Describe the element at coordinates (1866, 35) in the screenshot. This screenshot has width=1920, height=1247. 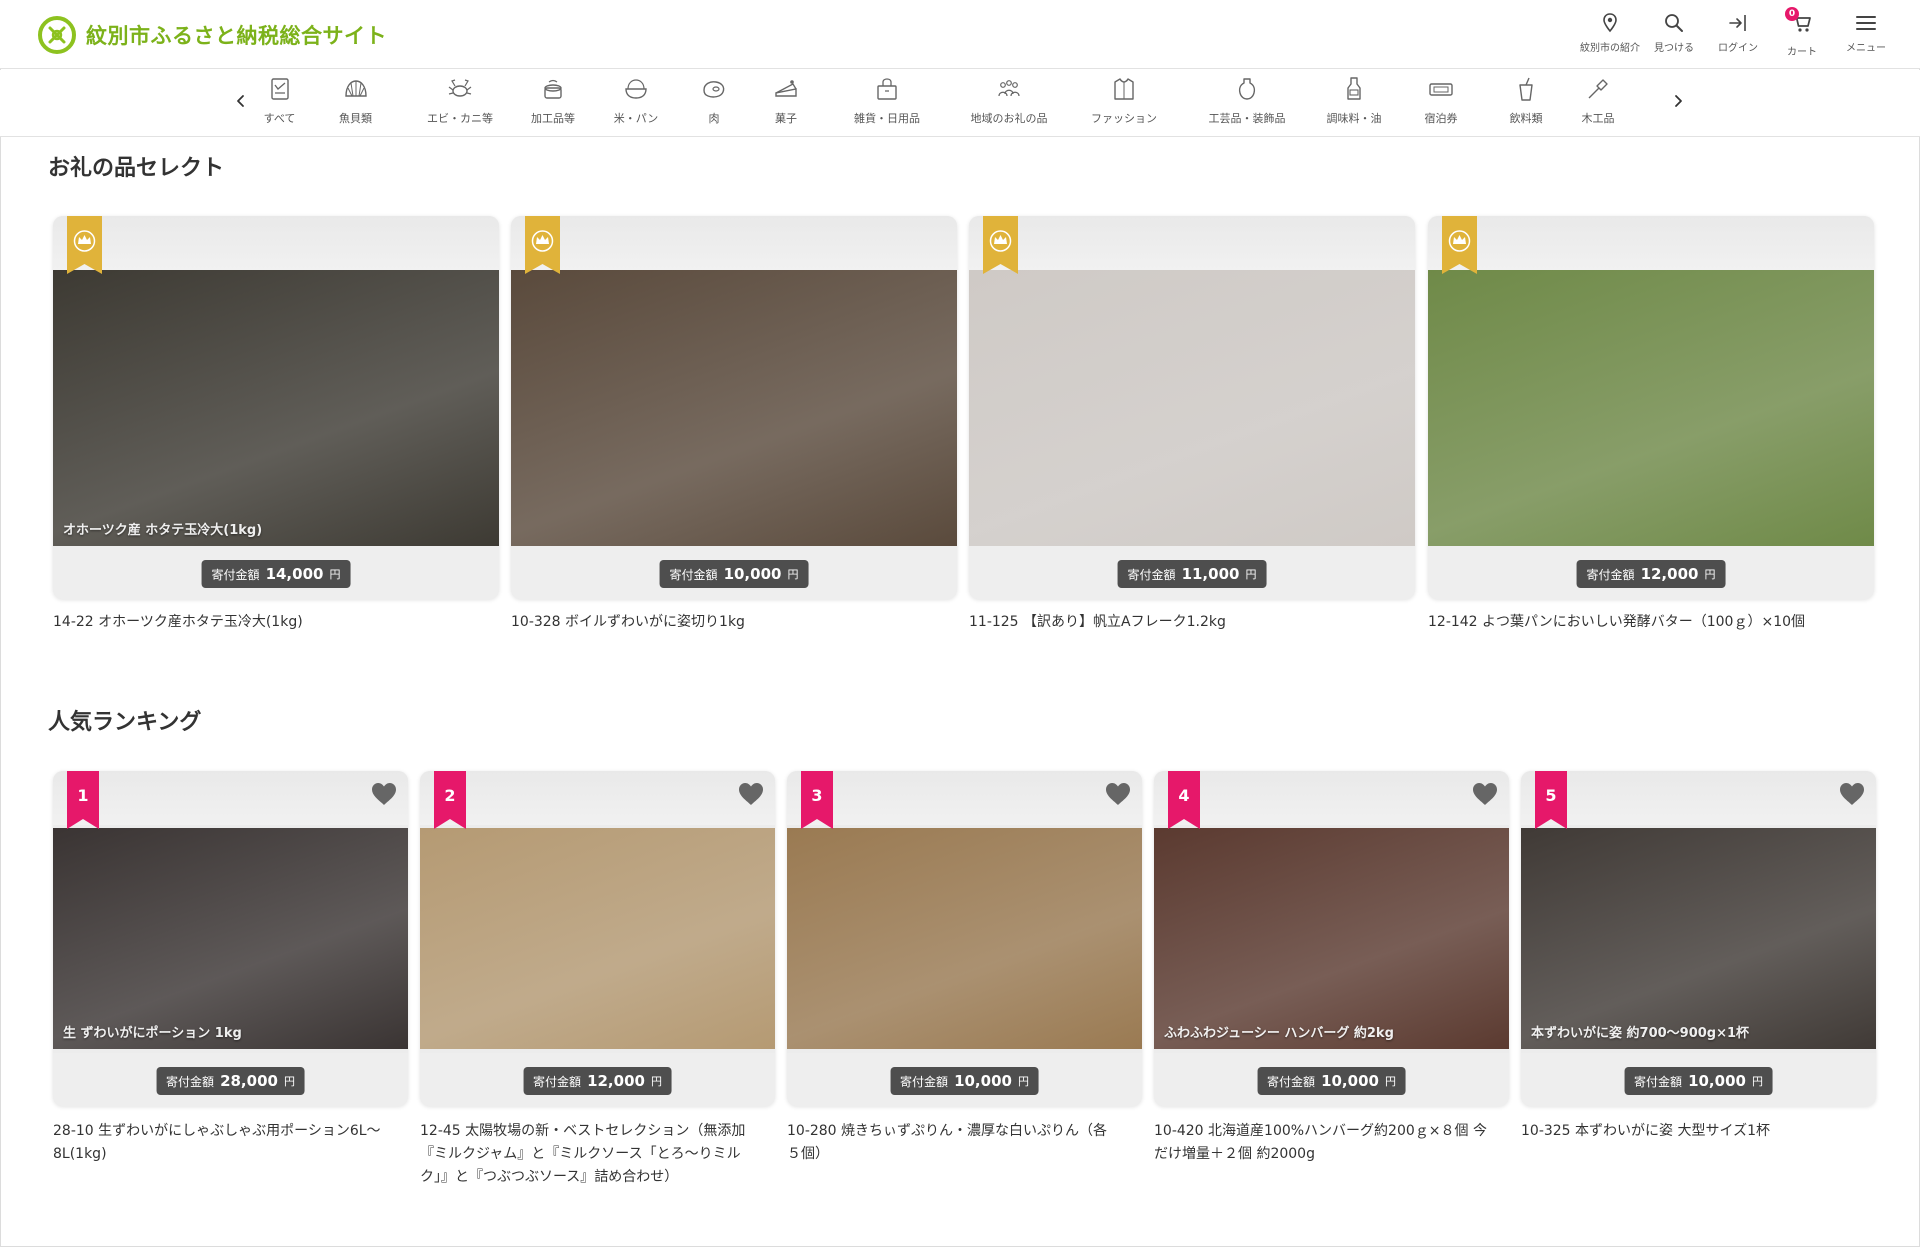
I see `header-nav-menu: メニュー` at that location.